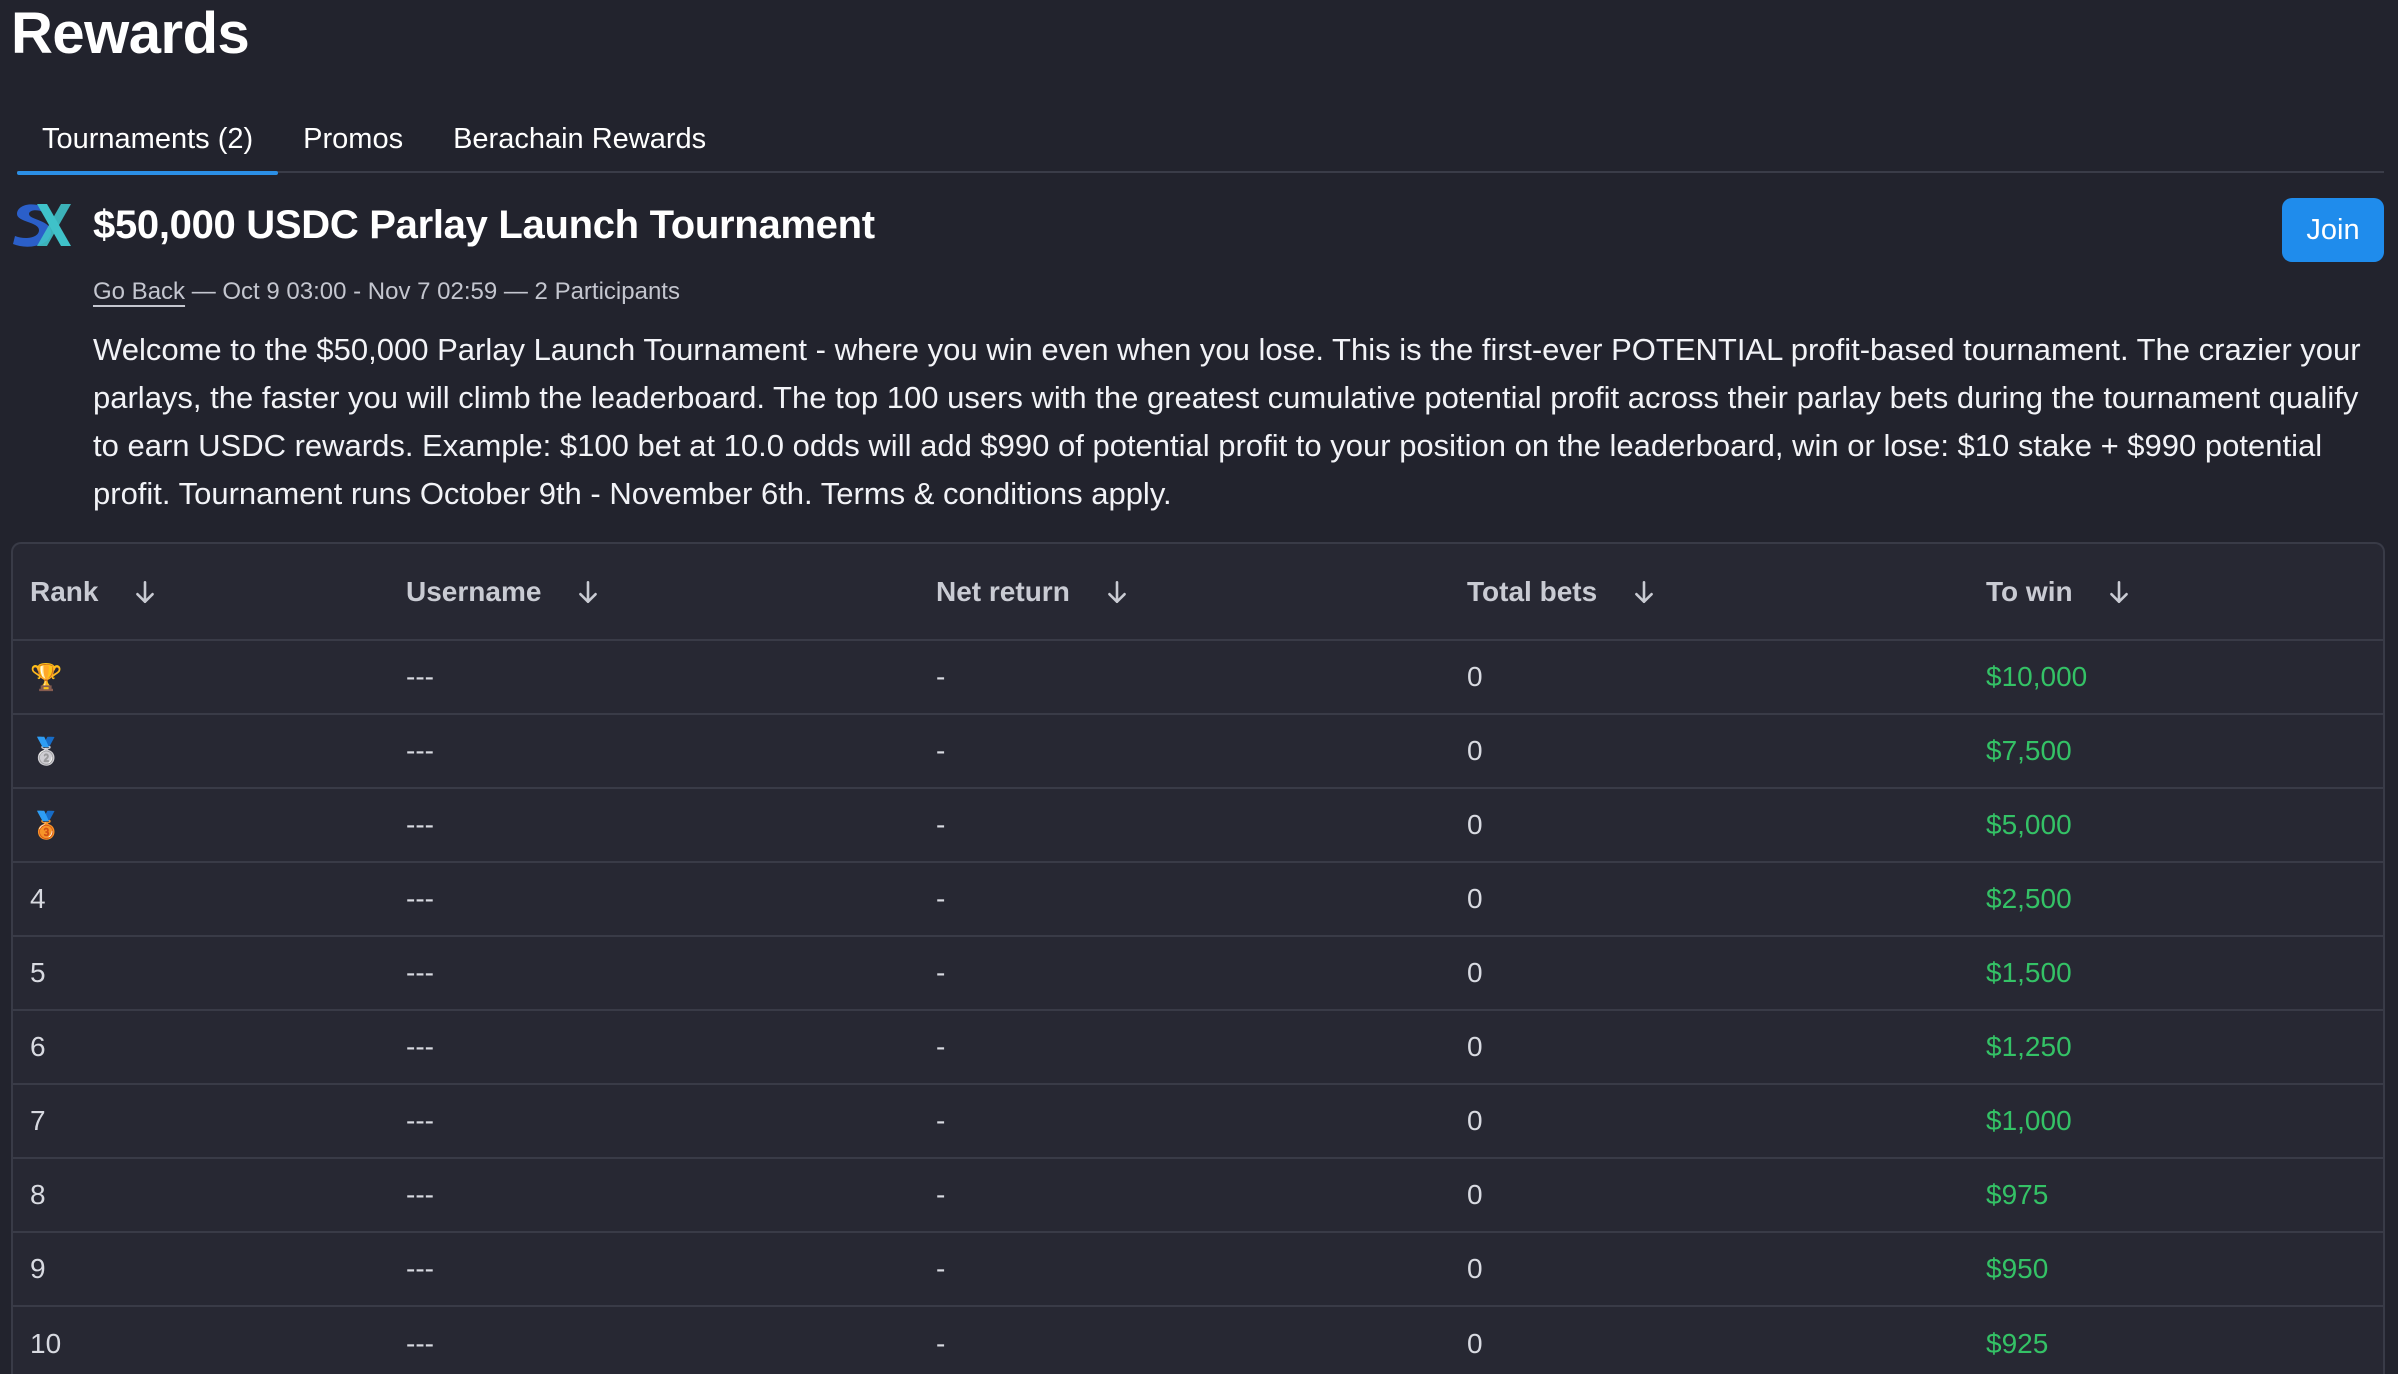 This screenshot has height=1374, width=2398. Describe the element at coordinates (1198, 677) in the screenshot. I see `table-row: 🏆 --- - 0 $10,000` at that location.